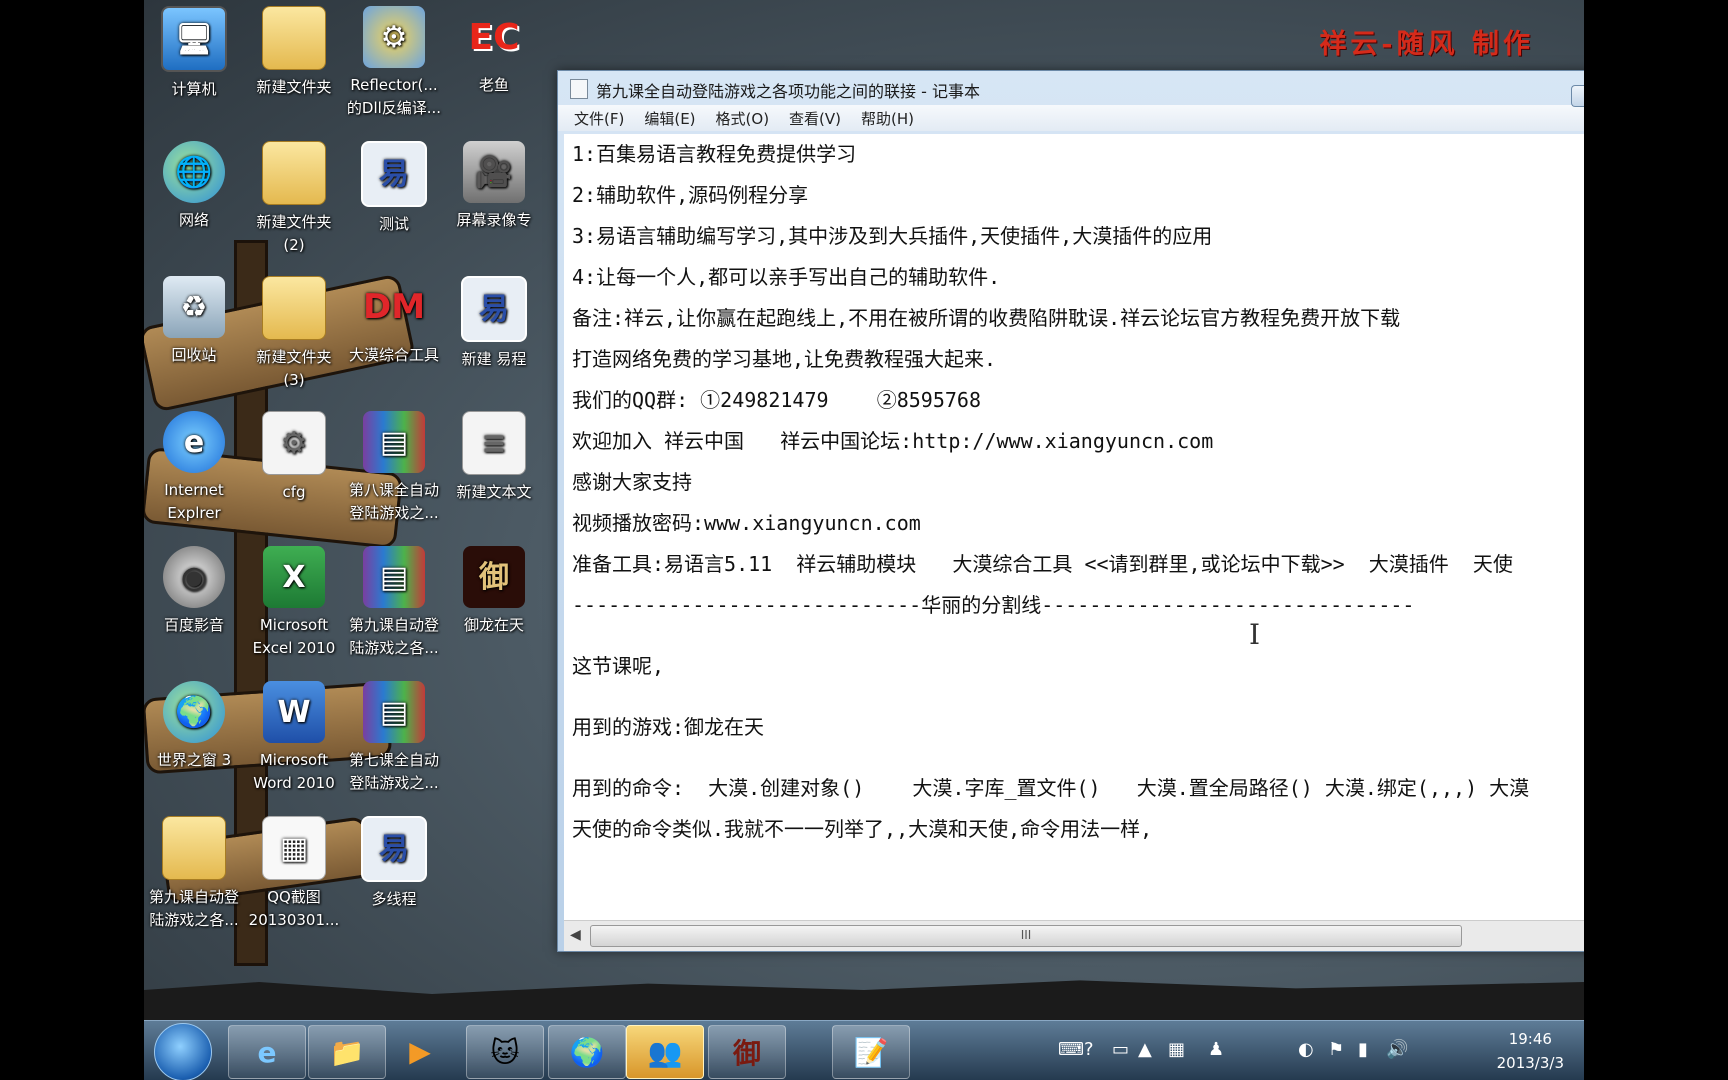 The height and width of the screenshot is (1080, 1728). I want to click on baidu-video-icon: ◉, so click(194, 577).